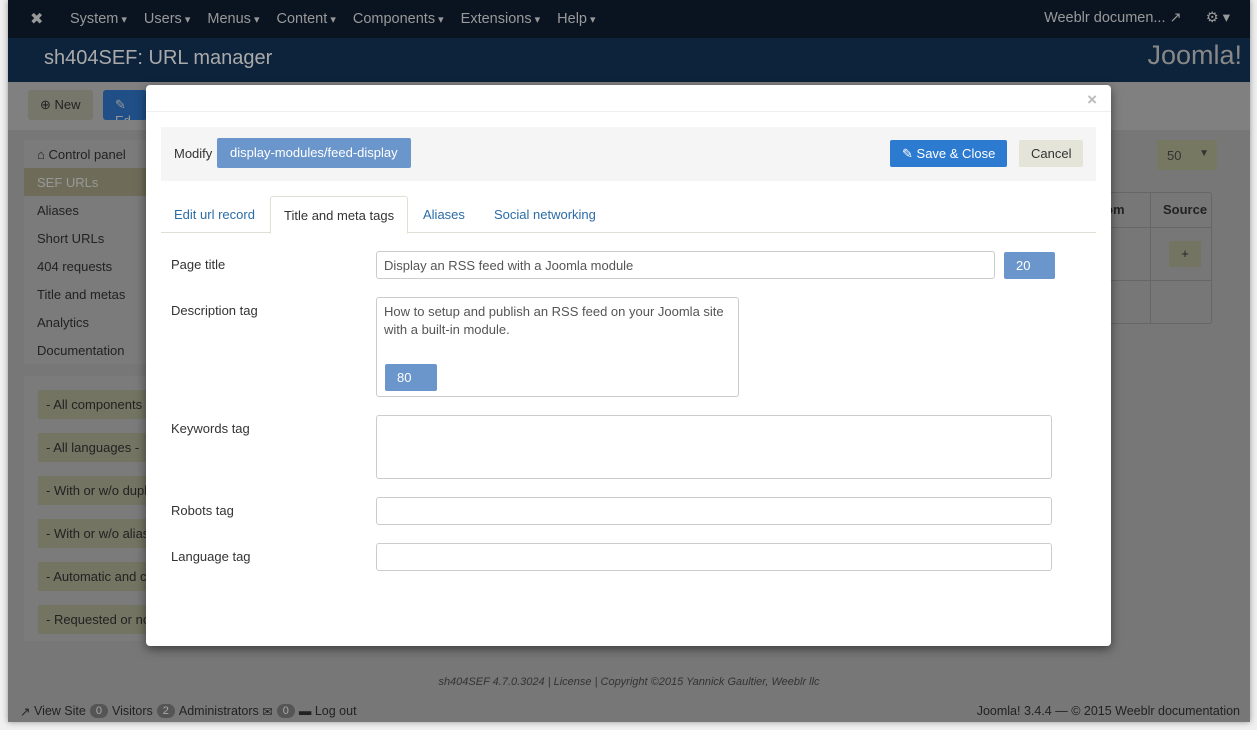 This screenshot has width=1257, height=730. Describe the element at coordinates (96, 447) in the screenshot. I see `filter-languages: - All languages -` at that location.